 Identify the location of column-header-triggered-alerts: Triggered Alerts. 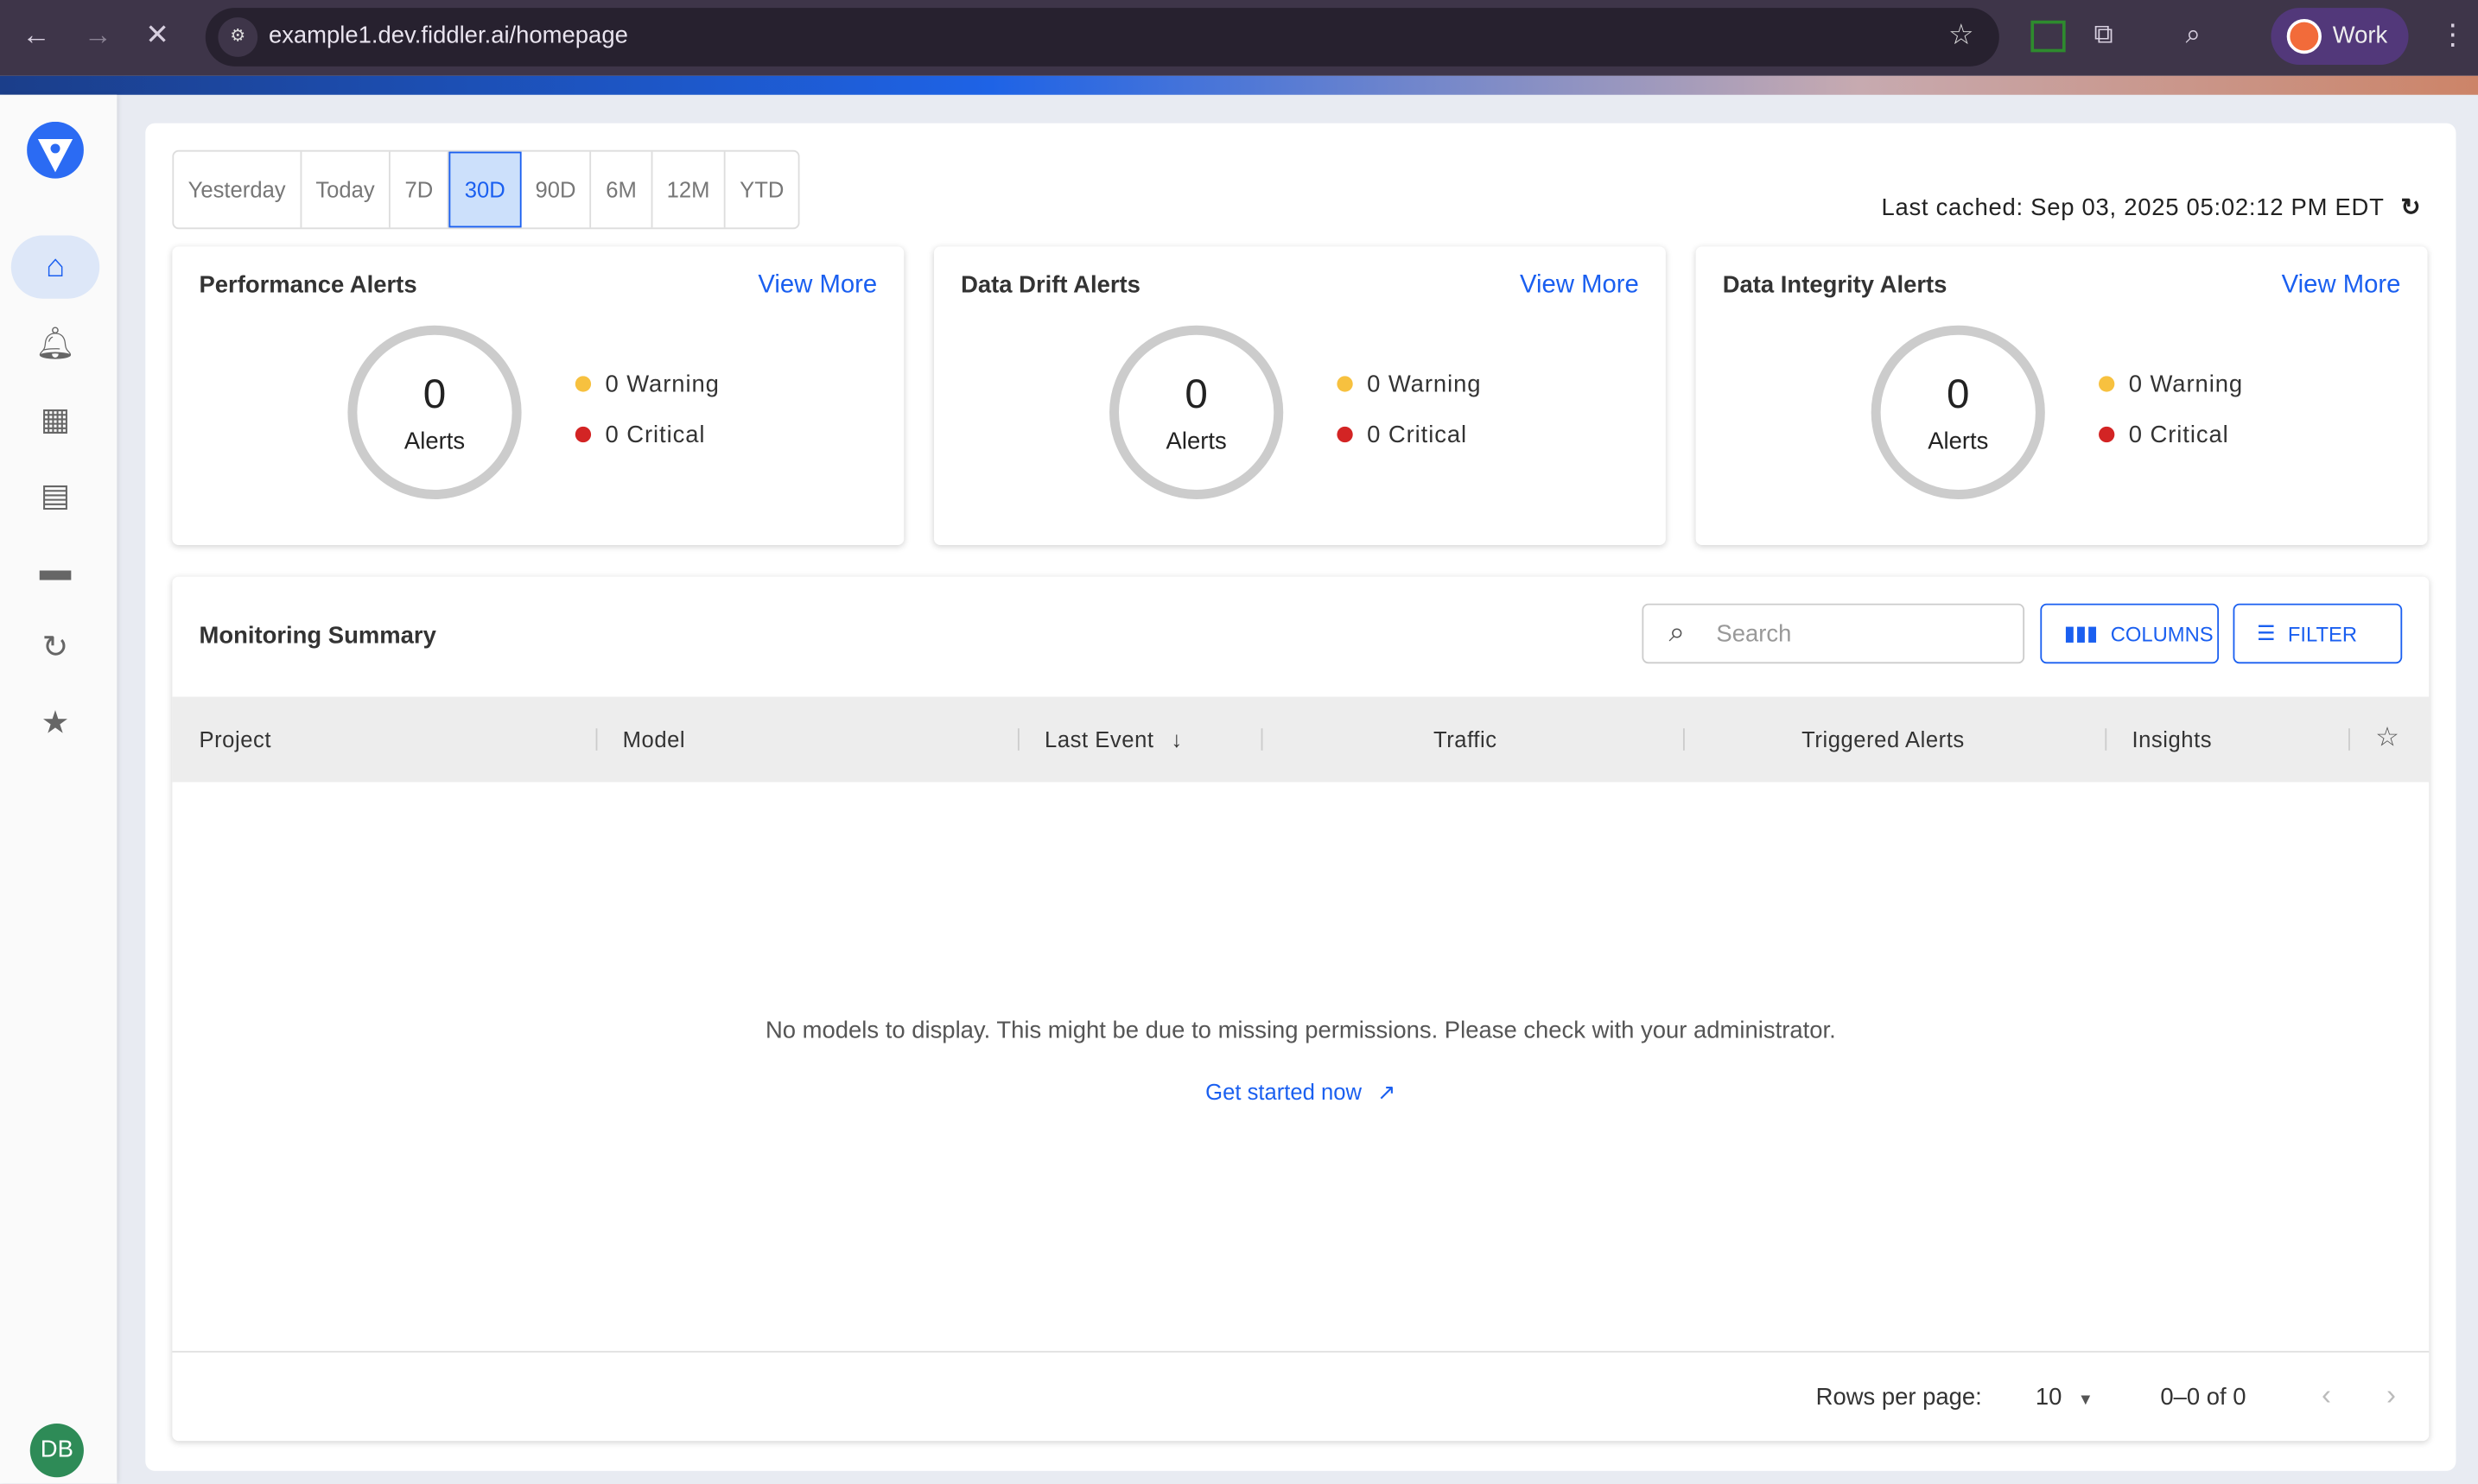
(1883, 739).